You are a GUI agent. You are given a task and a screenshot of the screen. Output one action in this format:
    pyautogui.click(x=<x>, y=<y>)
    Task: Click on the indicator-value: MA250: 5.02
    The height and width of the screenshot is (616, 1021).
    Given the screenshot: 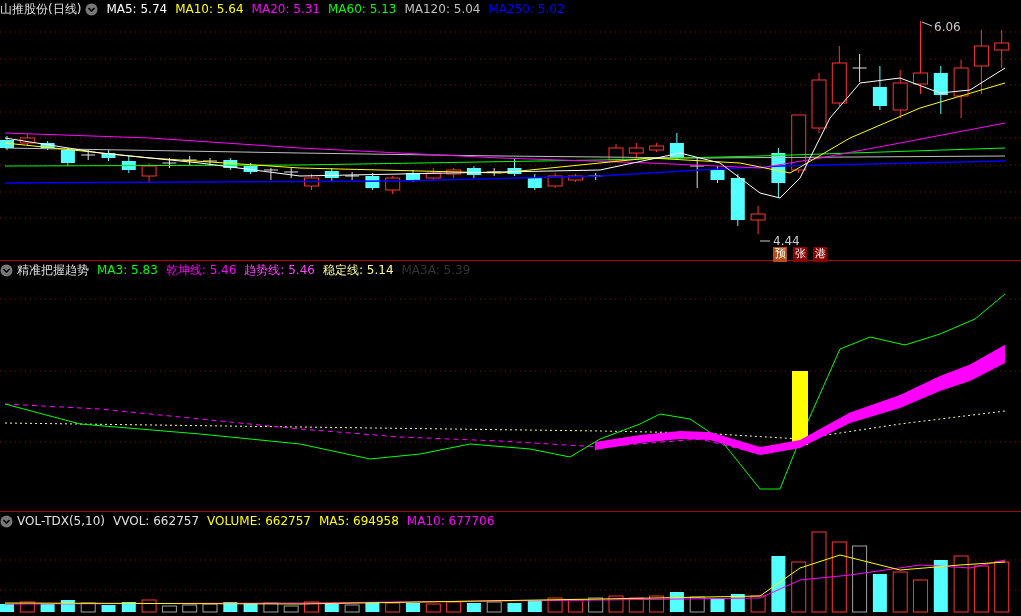 What is the action you would take?
    pyautogui.click(x=526, y=9)
    